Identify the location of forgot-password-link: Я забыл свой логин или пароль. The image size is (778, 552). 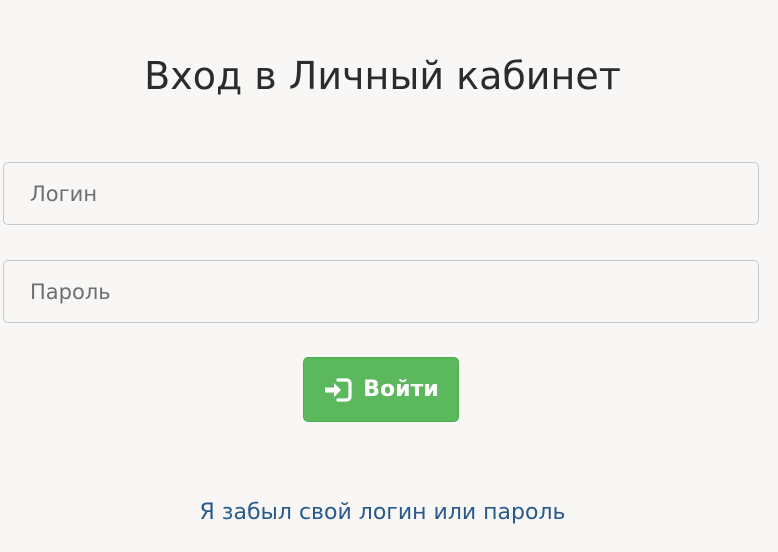
(382, 513).